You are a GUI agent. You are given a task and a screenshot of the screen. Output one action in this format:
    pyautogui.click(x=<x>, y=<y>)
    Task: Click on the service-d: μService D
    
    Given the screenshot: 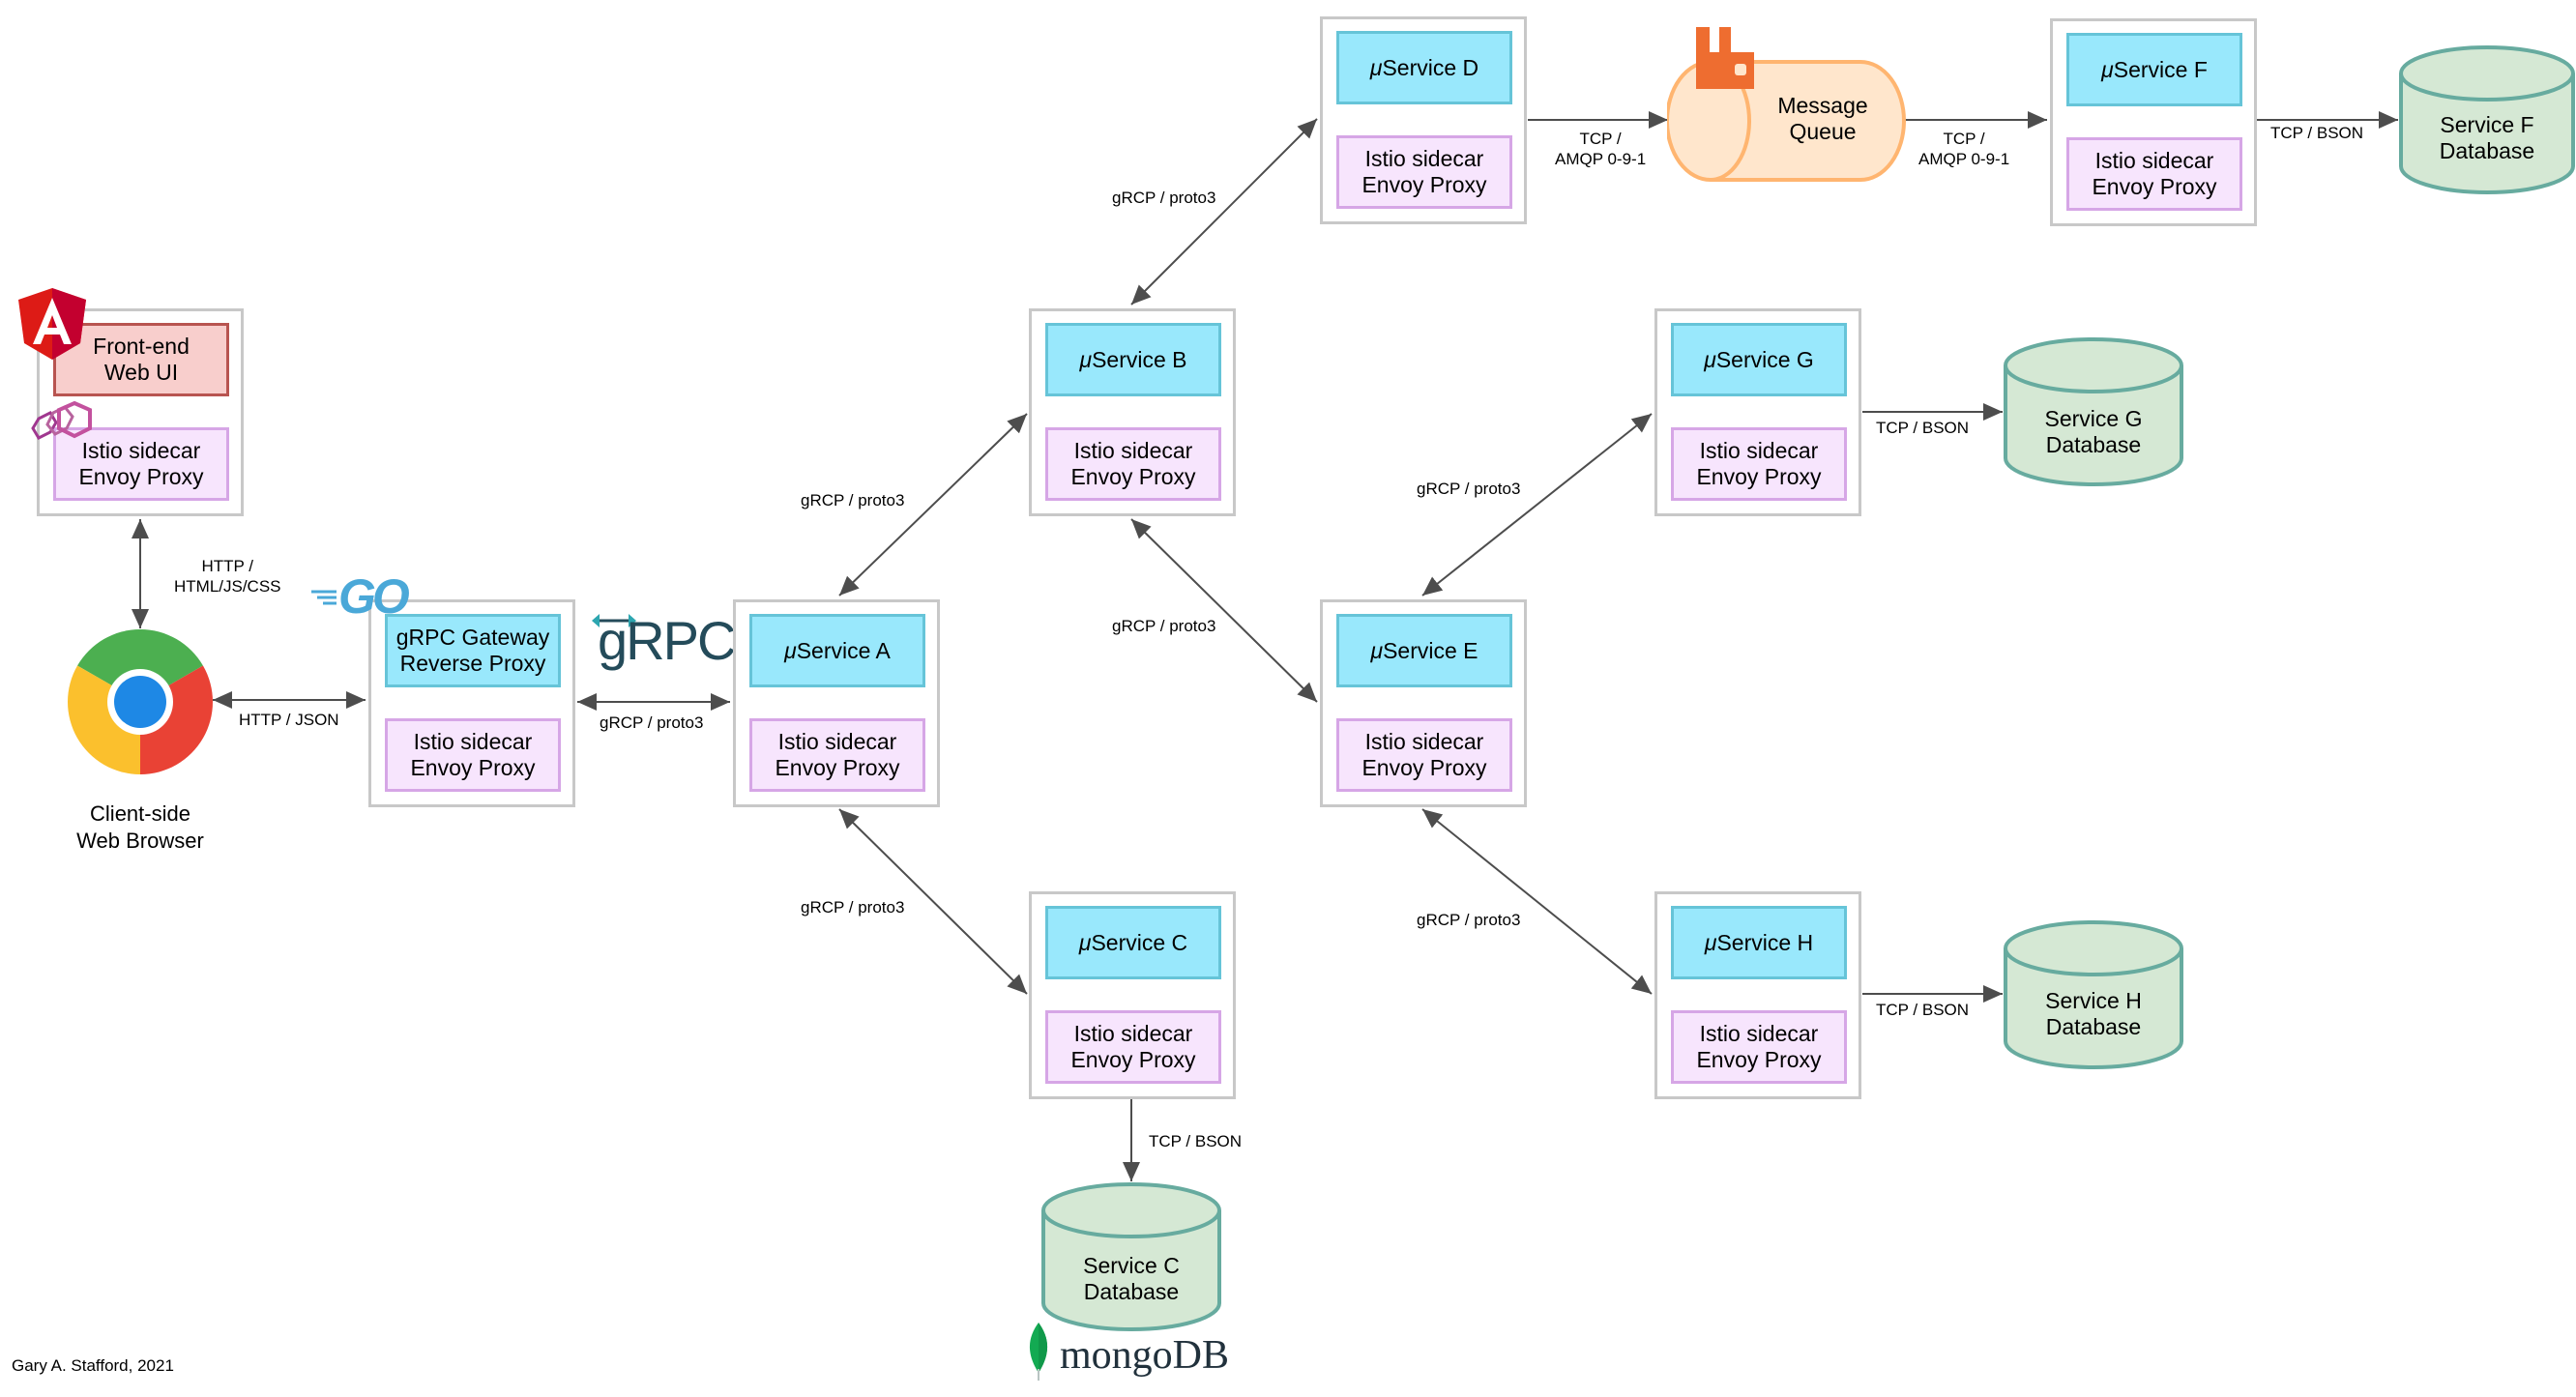 What is the action you would take?
    pyautogui.click(x=1424, y=67)
    